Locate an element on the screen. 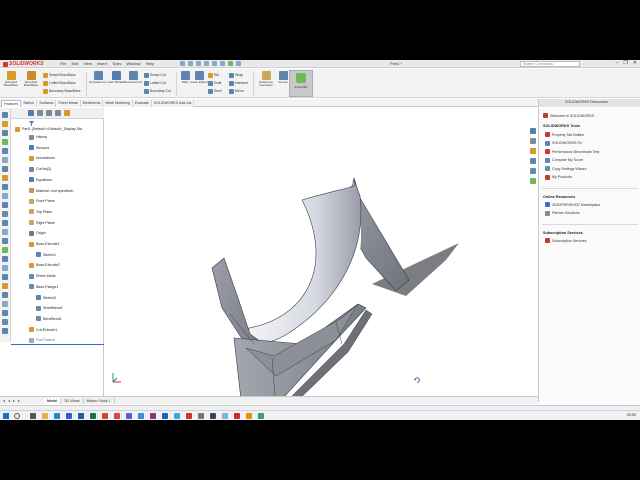  tree-item: Cut list(3) is located at coordinates (40, 169).